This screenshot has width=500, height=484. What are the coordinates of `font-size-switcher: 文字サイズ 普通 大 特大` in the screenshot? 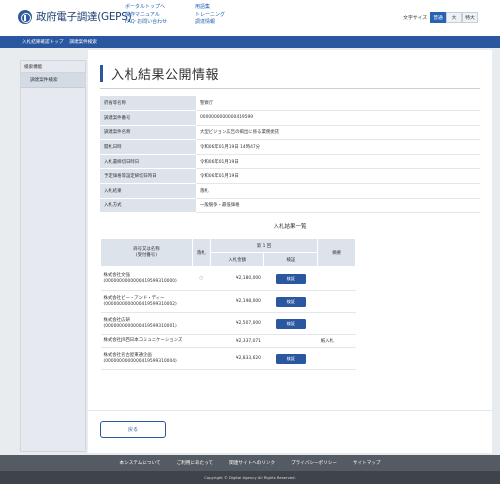 It's located at (440, 17).